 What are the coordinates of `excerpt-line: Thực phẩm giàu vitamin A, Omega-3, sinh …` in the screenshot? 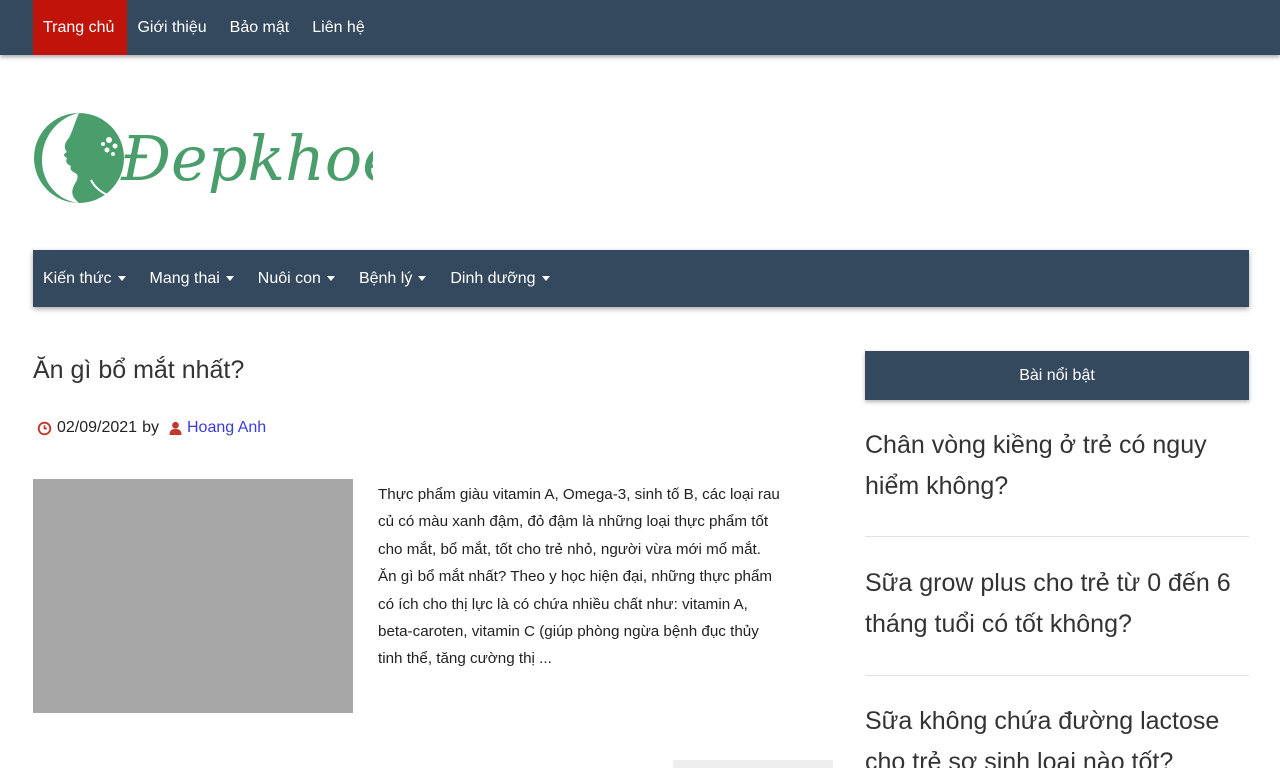 It's located at (579, 494).